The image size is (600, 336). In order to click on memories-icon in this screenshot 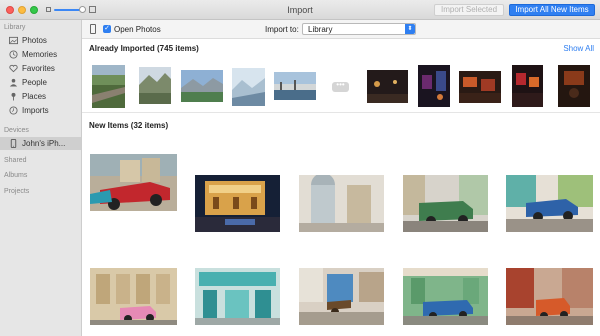, I will do `click(13, 54)`.